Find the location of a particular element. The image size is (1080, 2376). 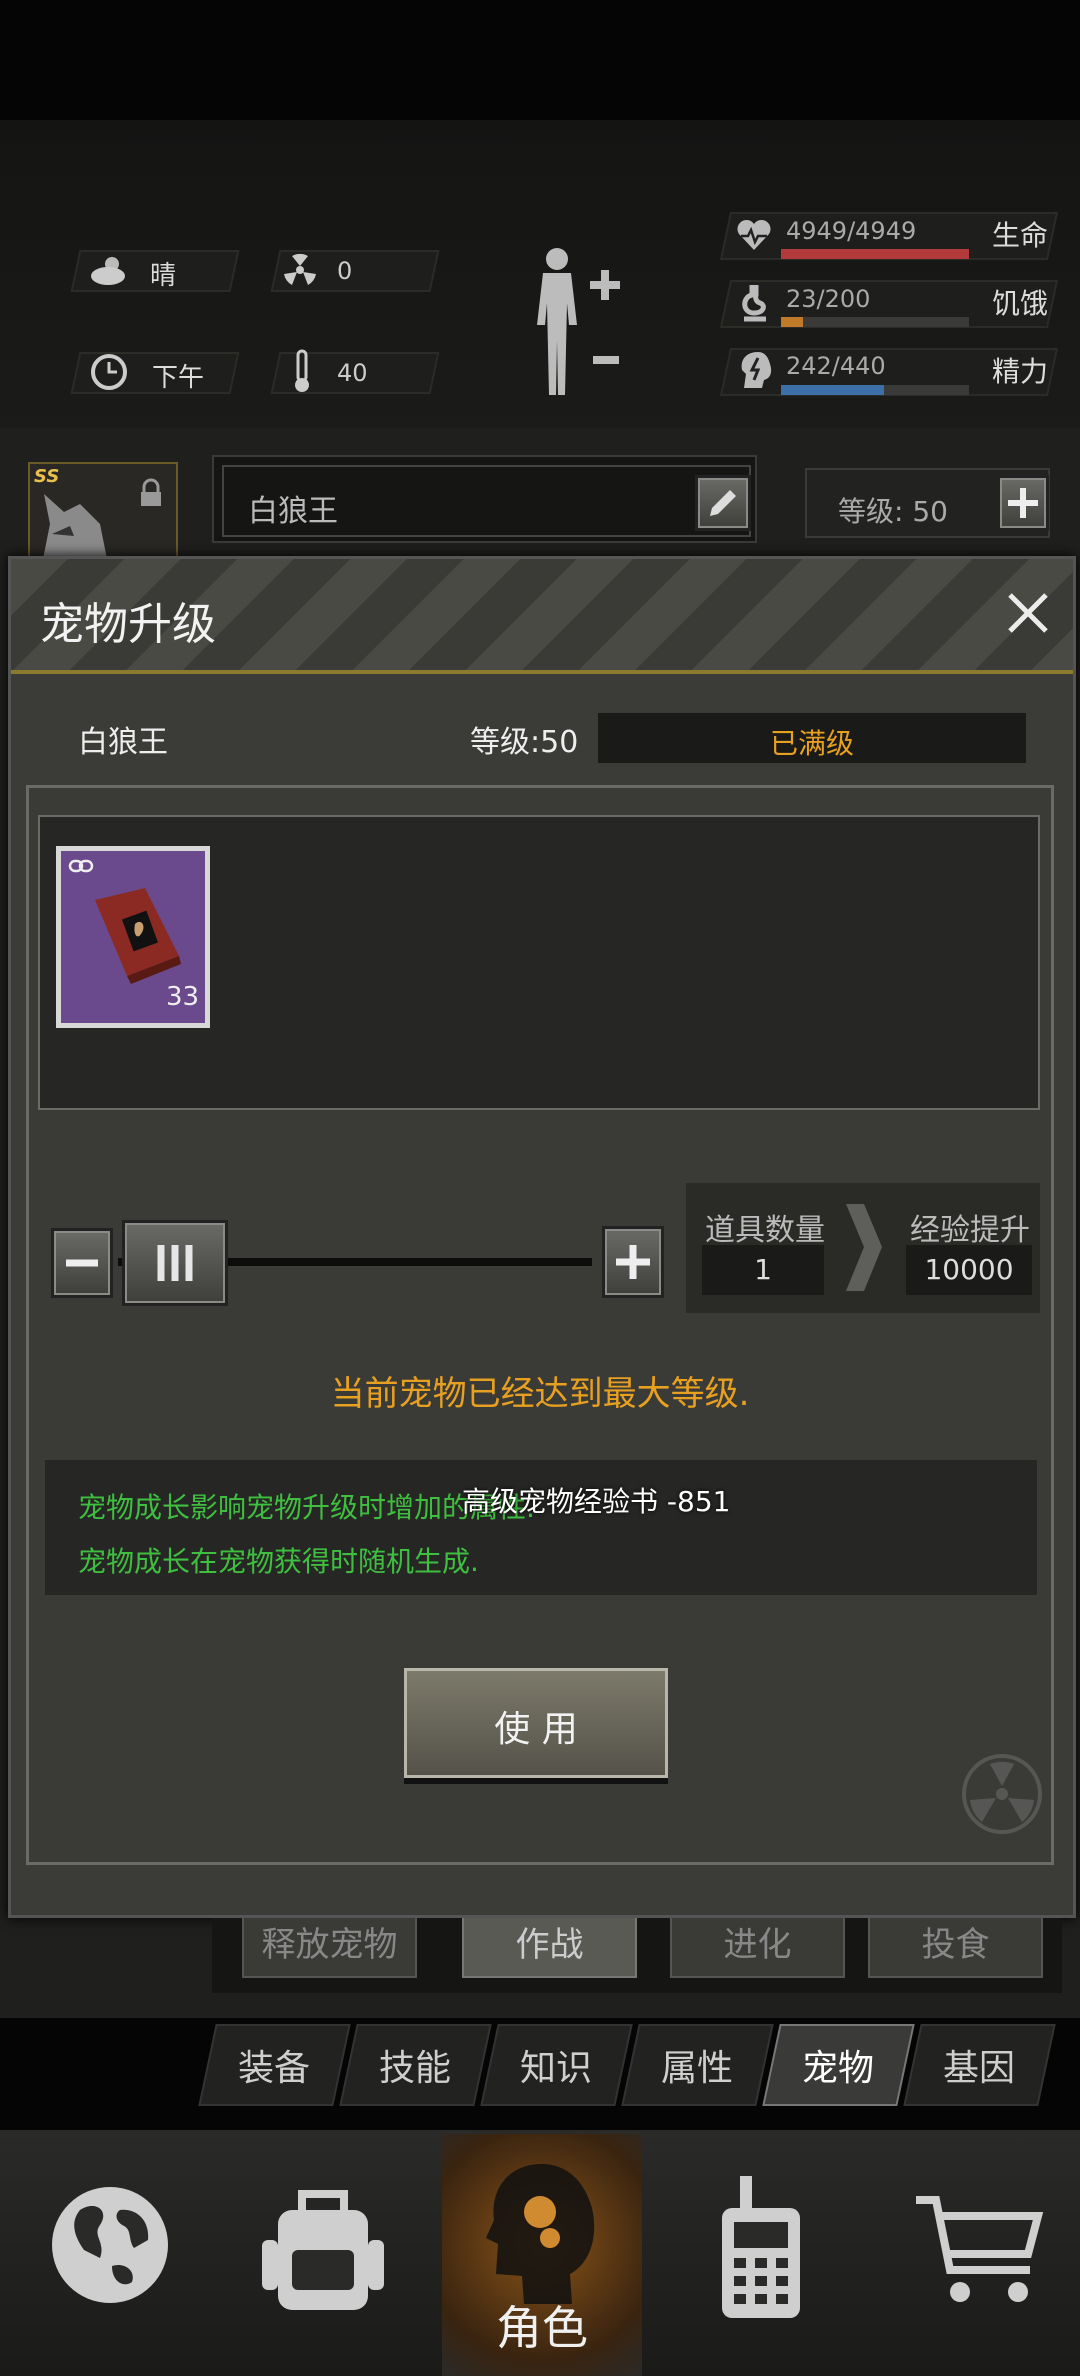

lock-icon is located at coordinates (151, 493).